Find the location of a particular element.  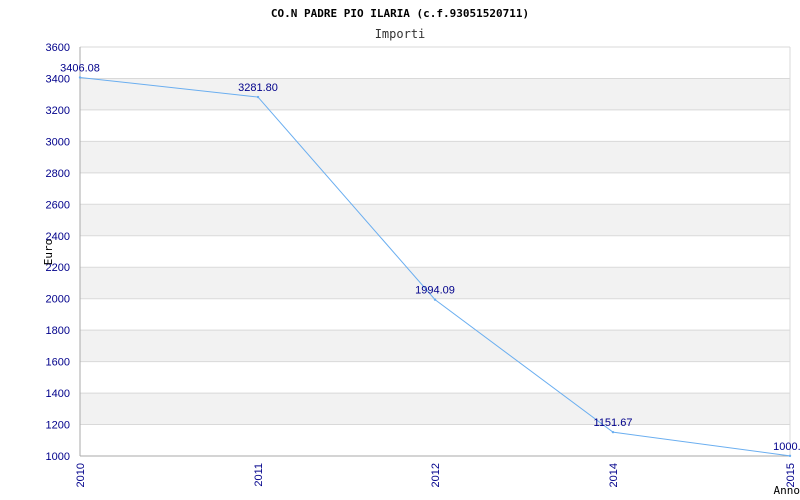

x-tick-label: 2010 is located at coordinates (81, 475).